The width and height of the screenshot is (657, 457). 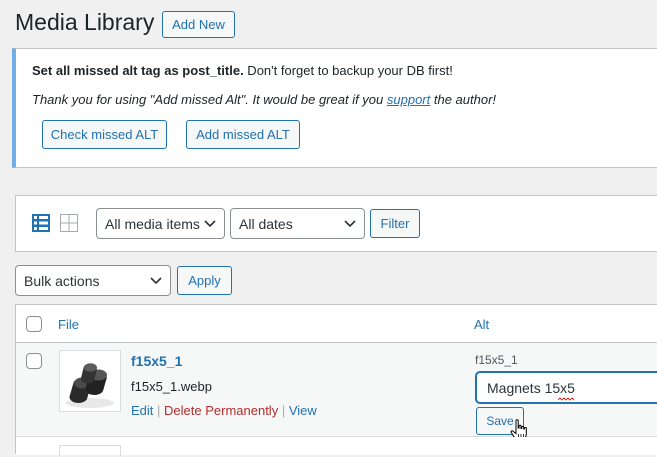 I want to click on view-link: View, so click(x=303, y=410).